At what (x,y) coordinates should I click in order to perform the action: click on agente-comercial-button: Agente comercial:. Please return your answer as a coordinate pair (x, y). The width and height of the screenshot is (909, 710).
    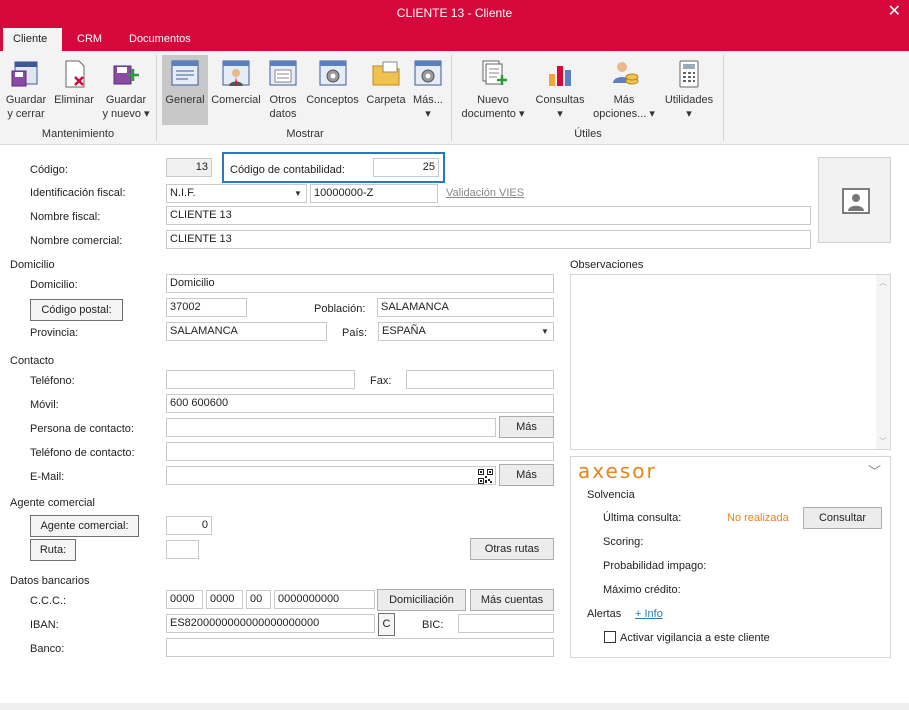
    Looking at the image, I should click on (84, 526).